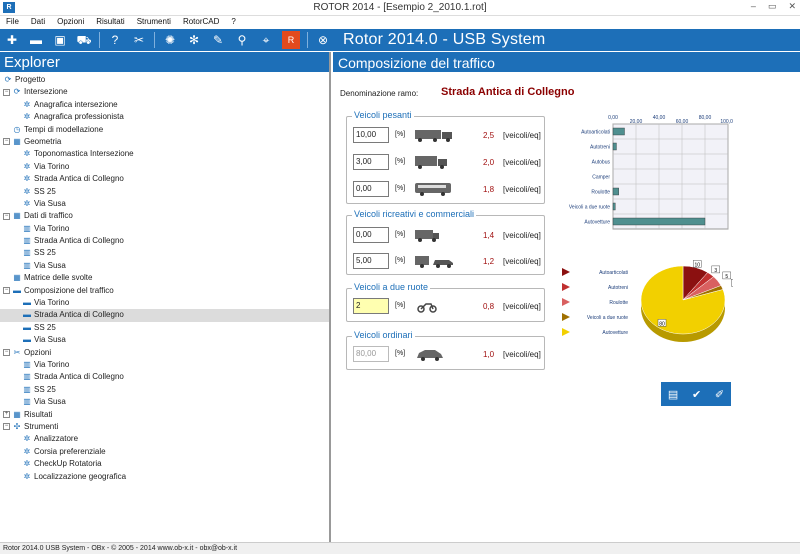 This screenshot has width=800, height=554. What do you see at coordinates (371, 135) in the screenshot?
I see `articulated-percent-input: 10,00` at bounding box center [371, 135].